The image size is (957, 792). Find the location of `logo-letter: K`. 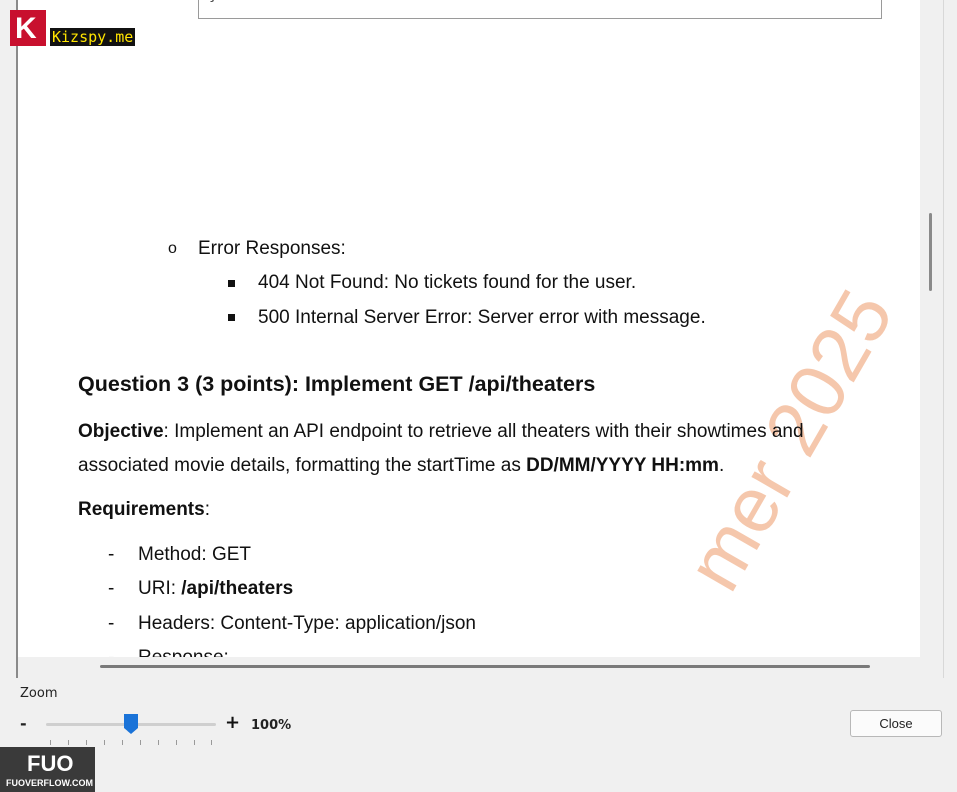

logo-letter: K is located at coordinates (26, 28).